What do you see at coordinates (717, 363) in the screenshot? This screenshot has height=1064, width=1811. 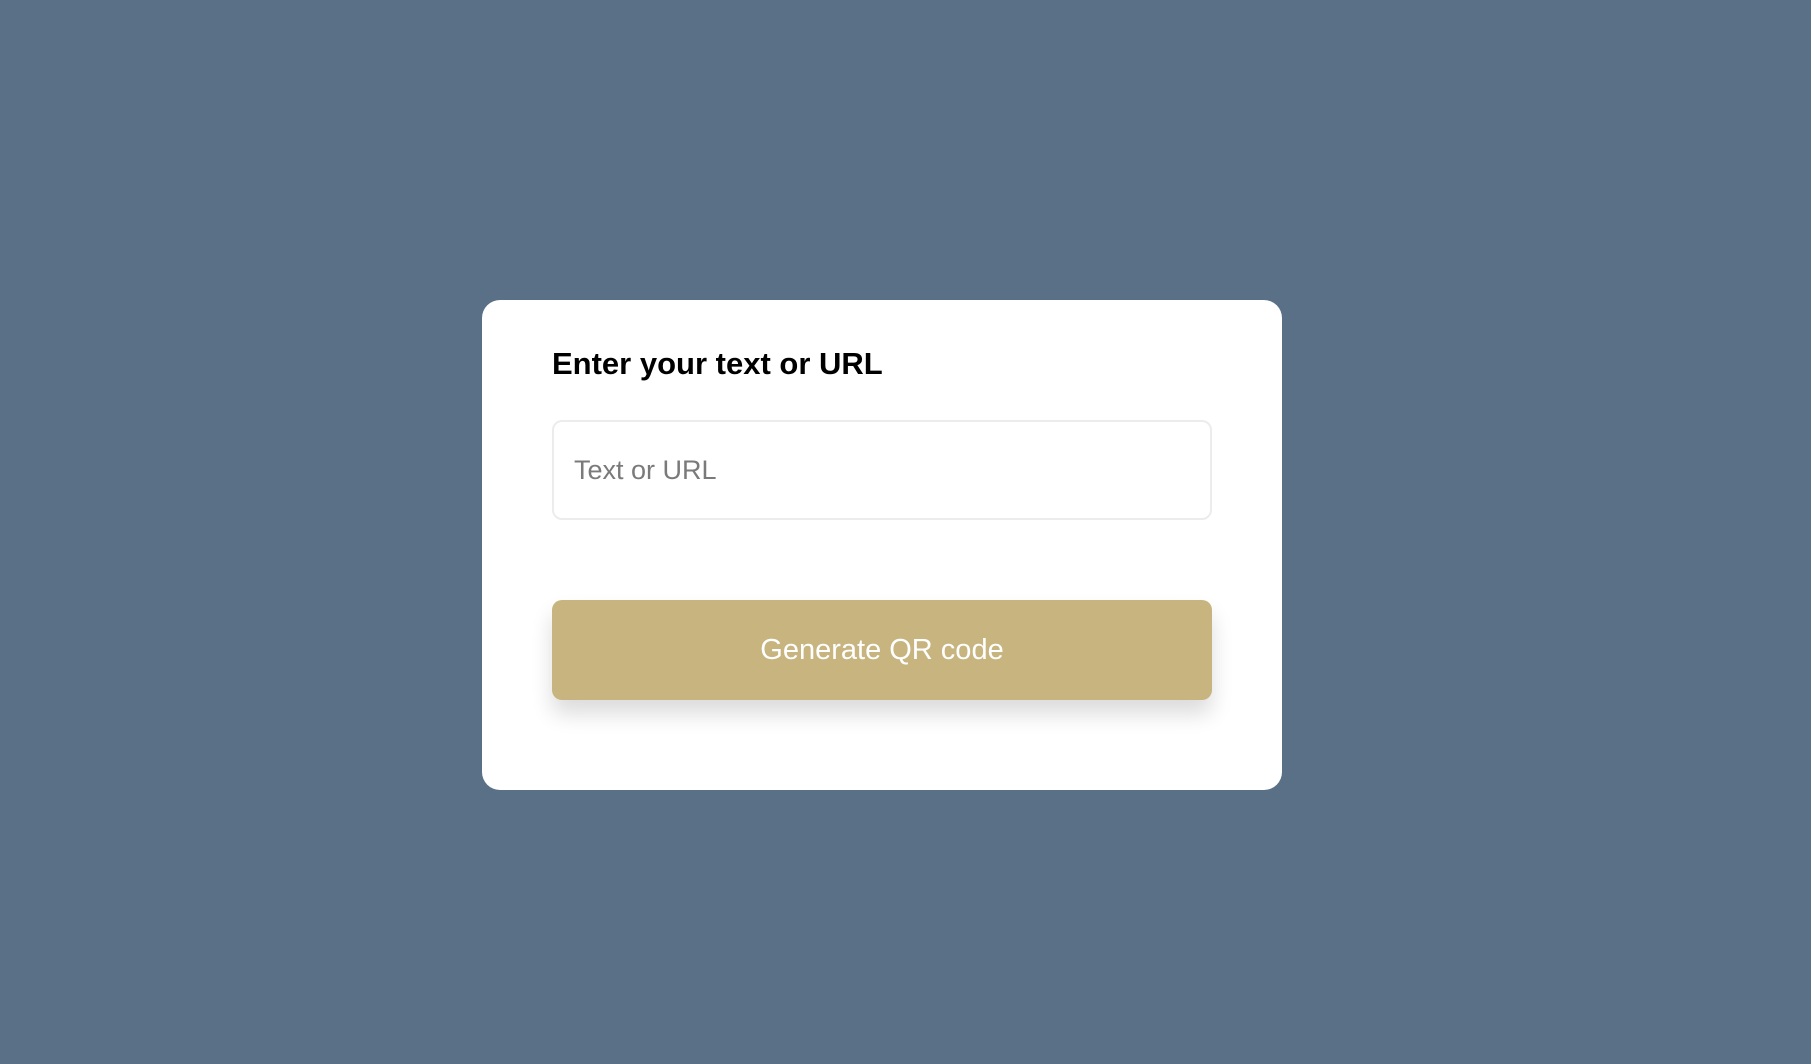 I see `form-title: Enter your text or URL` at bounding box center [717, 363].